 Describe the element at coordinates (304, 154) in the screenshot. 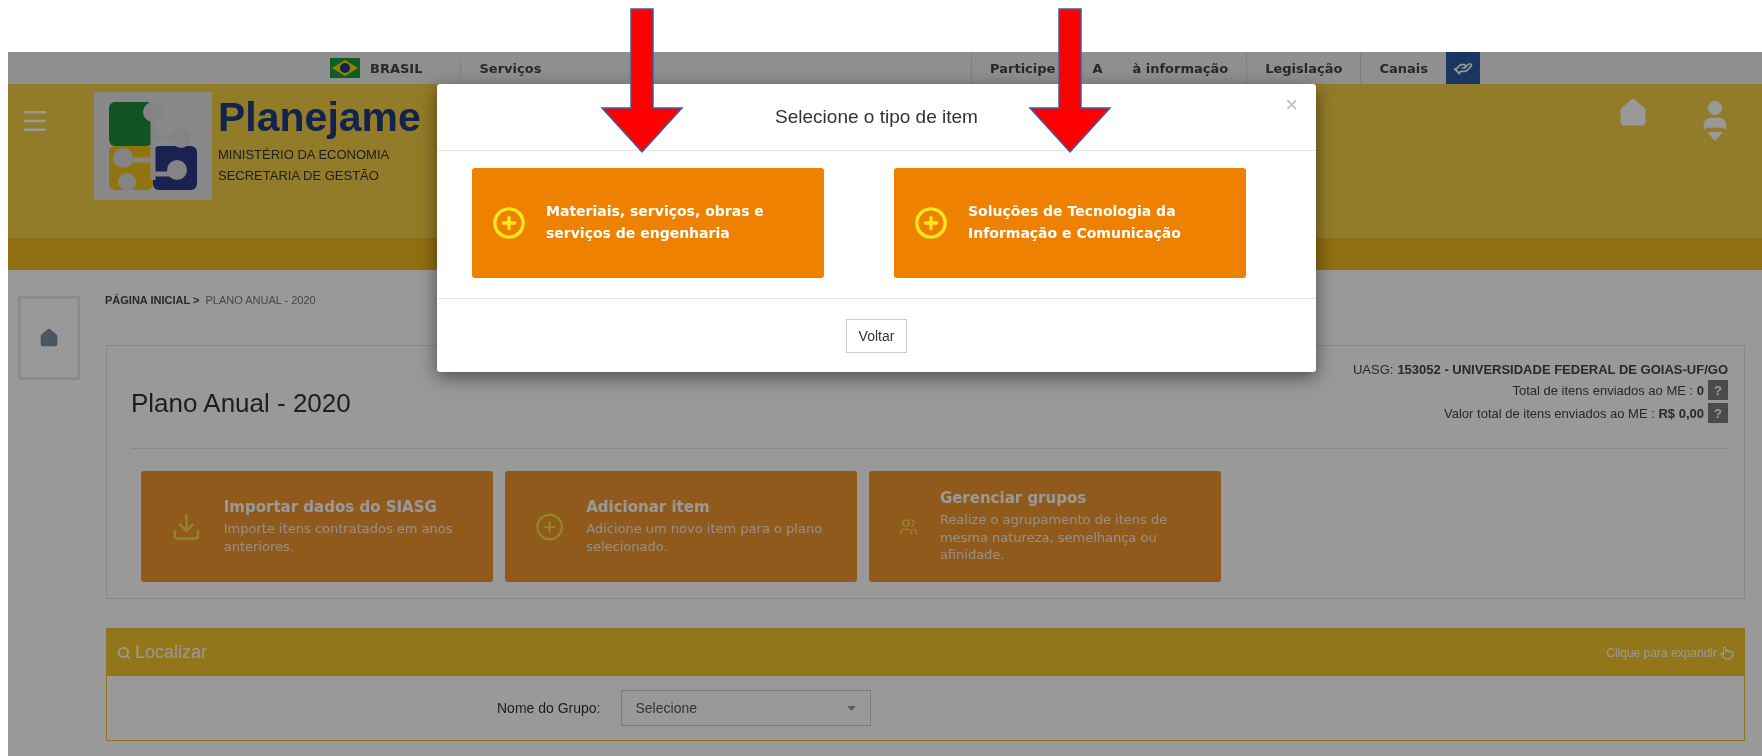

I see `subtitle: MINISTÉRIO DA ECONOMIA` at that location.